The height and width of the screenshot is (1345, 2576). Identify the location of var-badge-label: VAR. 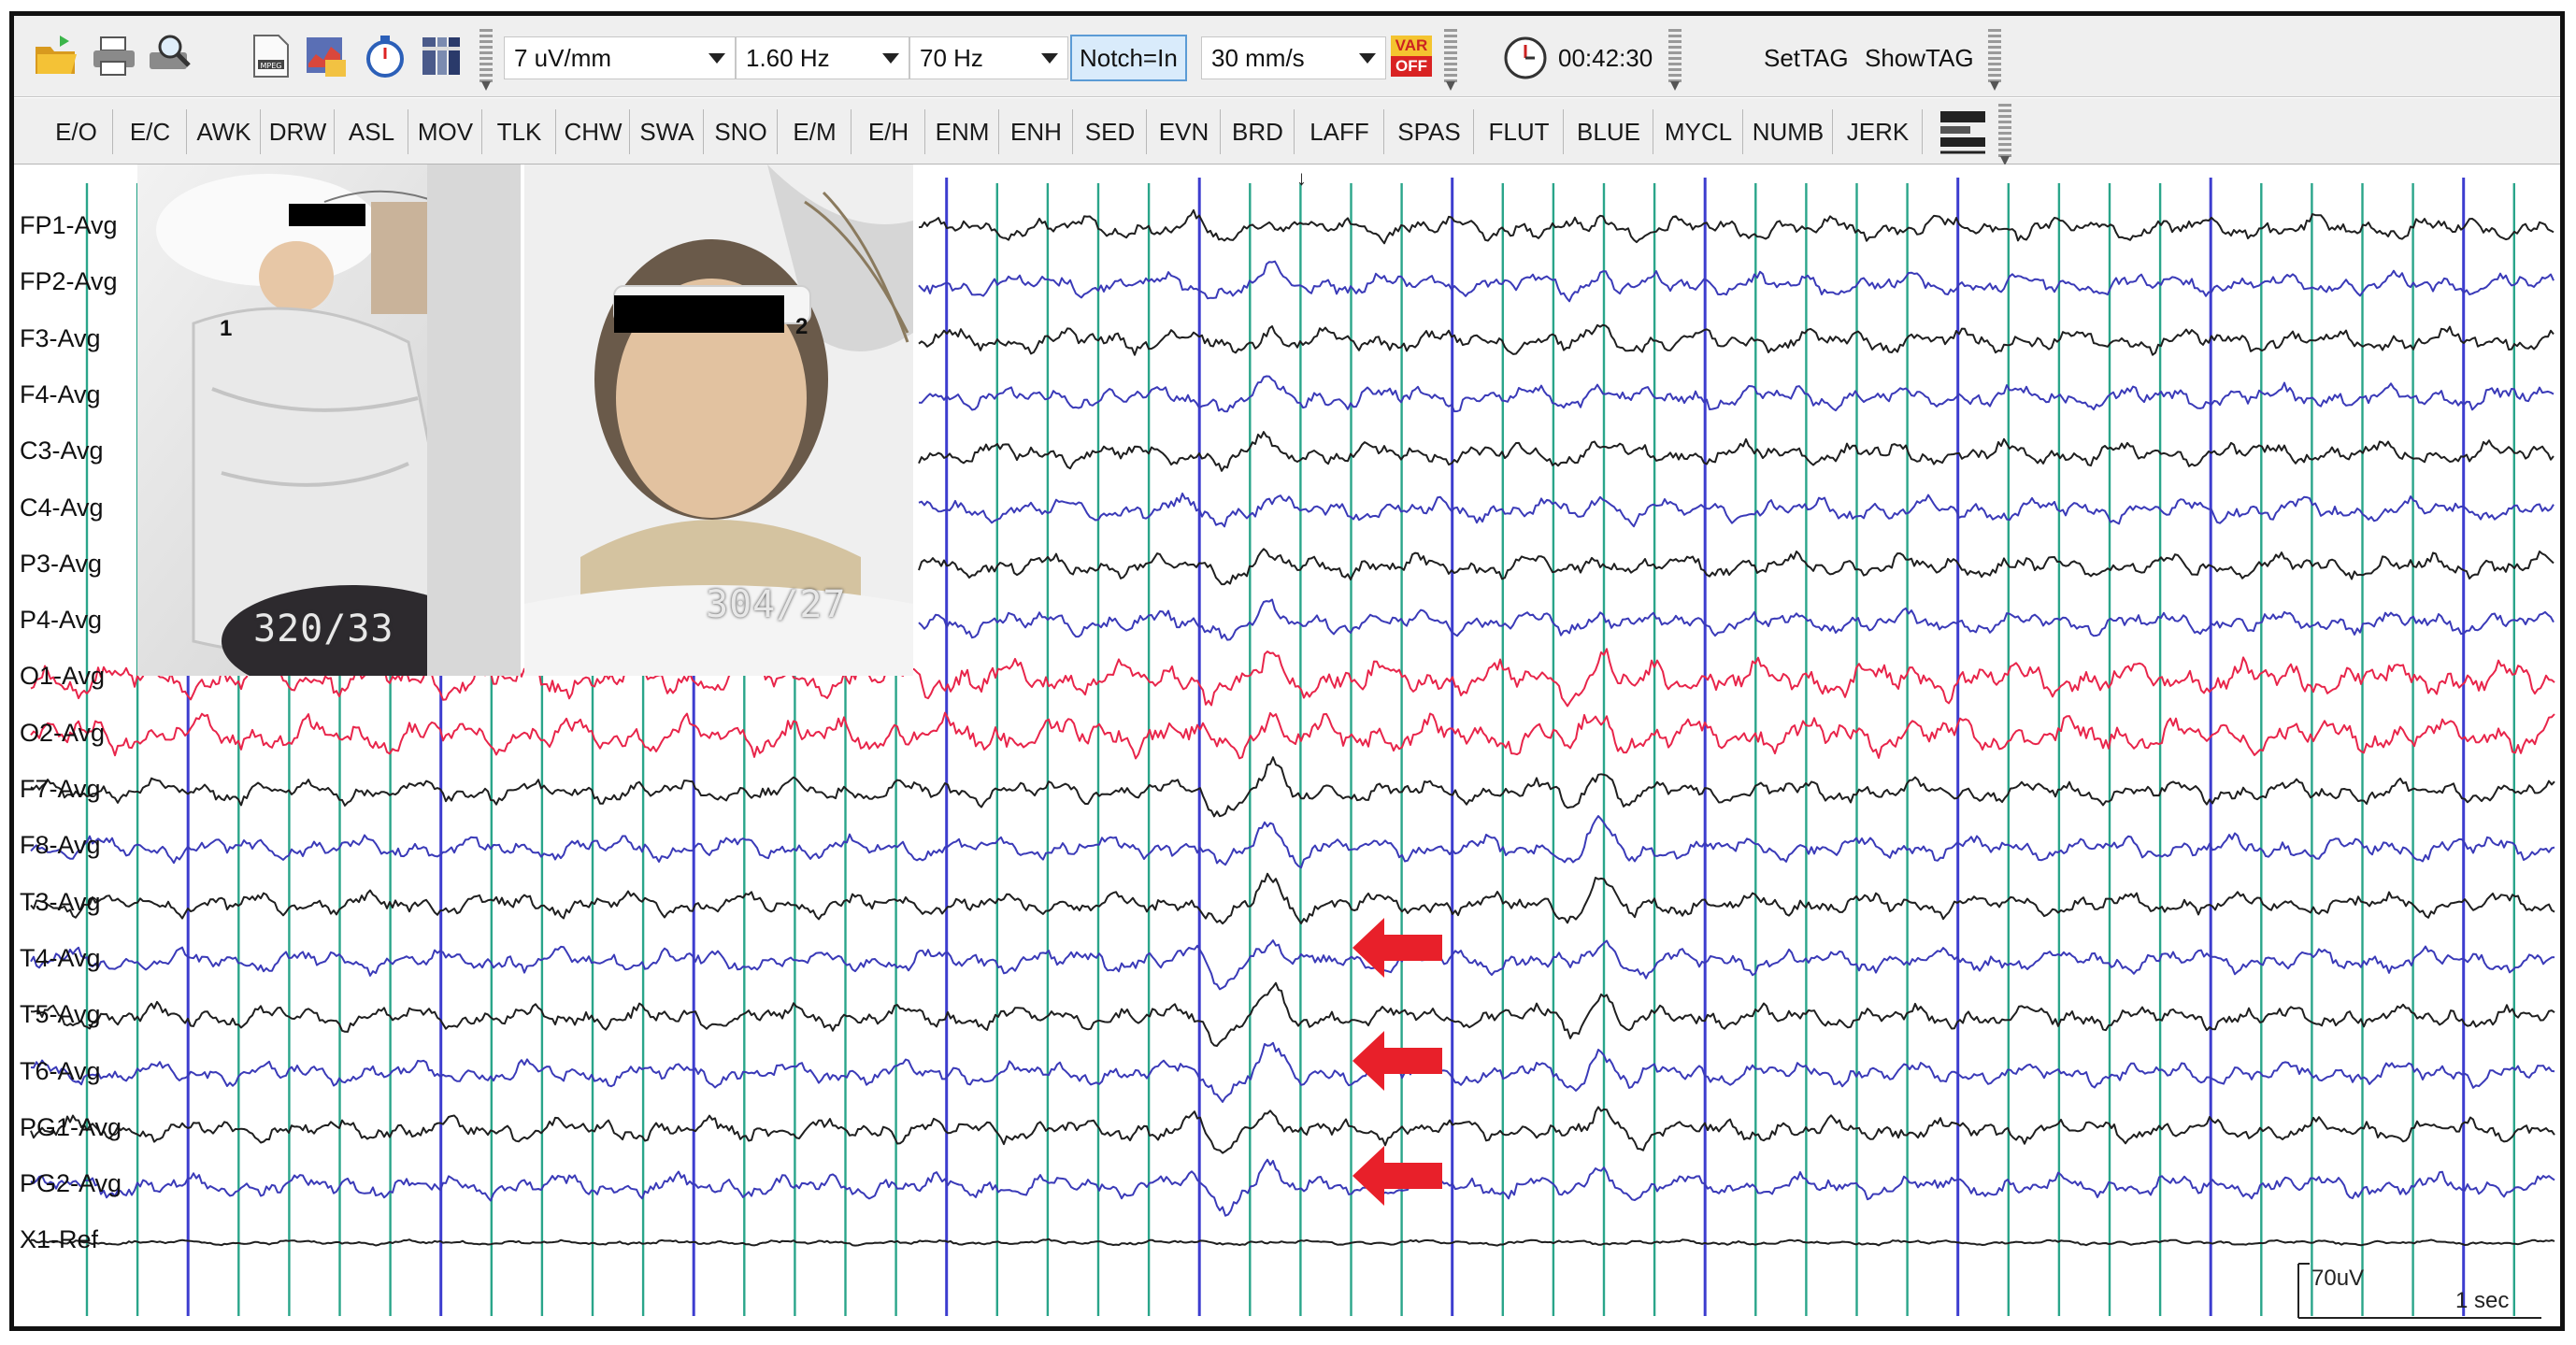
(1411, 46).